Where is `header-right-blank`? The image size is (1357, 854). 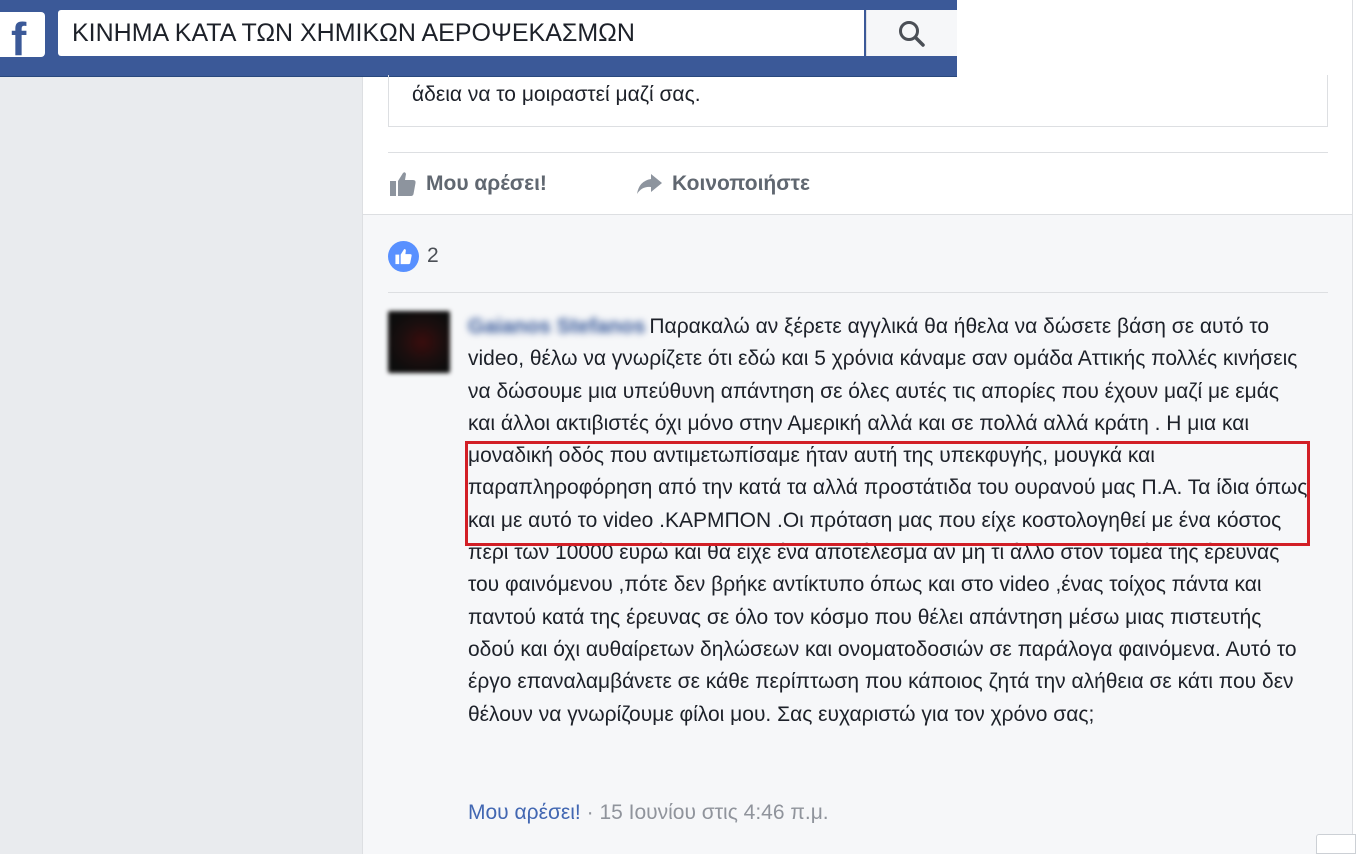
header-right-blank is located at coordinates (1157, 38).